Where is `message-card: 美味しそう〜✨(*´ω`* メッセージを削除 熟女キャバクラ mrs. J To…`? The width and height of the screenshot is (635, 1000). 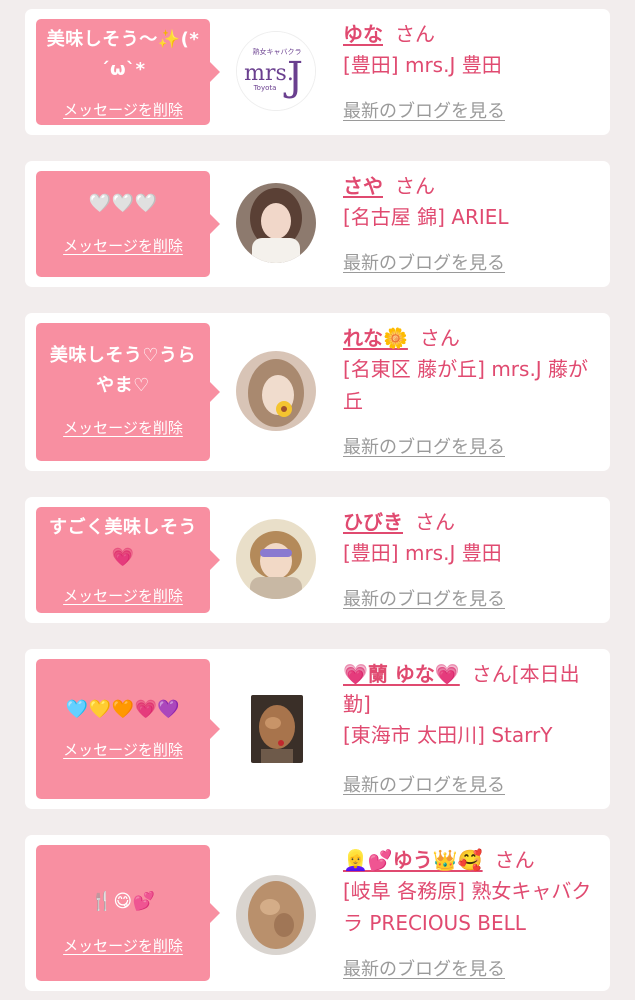
message-card: 美味しそう〜✨(*´ω`* メッセージを削除 熟女キャバクラ mrs. J To… is located at coordinates (317, 72).